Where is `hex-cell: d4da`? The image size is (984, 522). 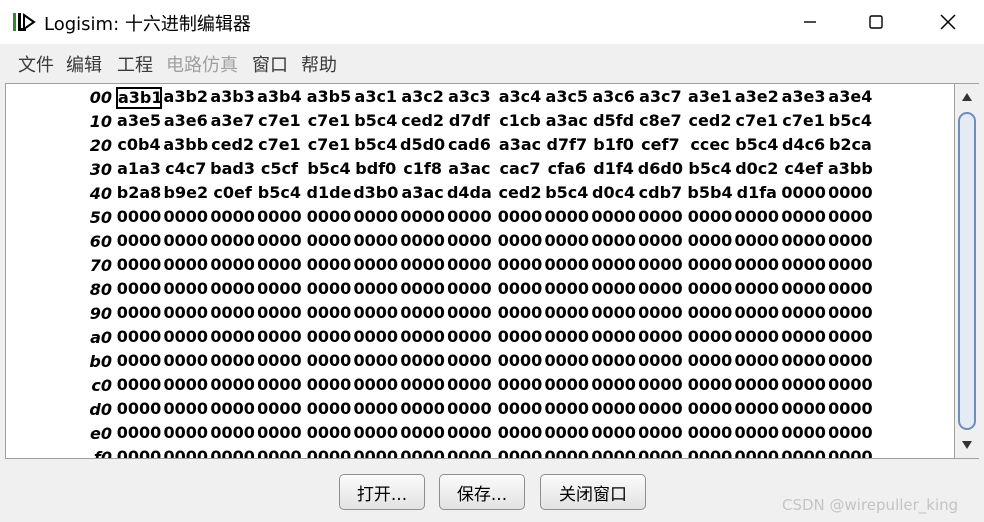 hex-cell: d4da is located at coordinates (469, 194).